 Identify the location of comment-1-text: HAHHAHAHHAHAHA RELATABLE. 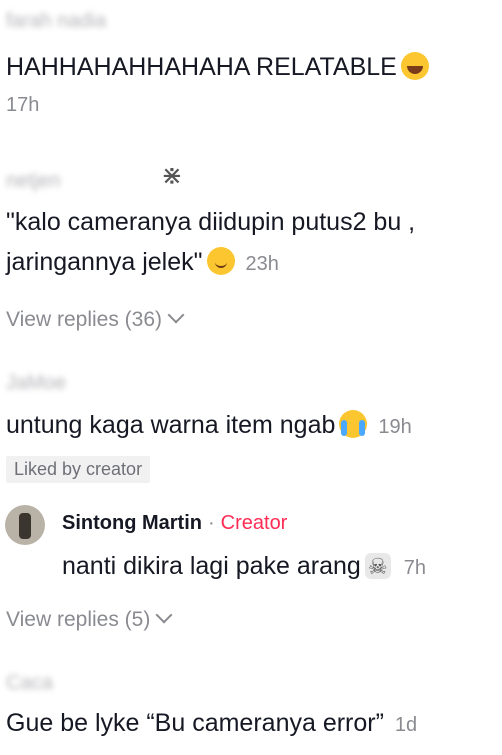
(201, 67).